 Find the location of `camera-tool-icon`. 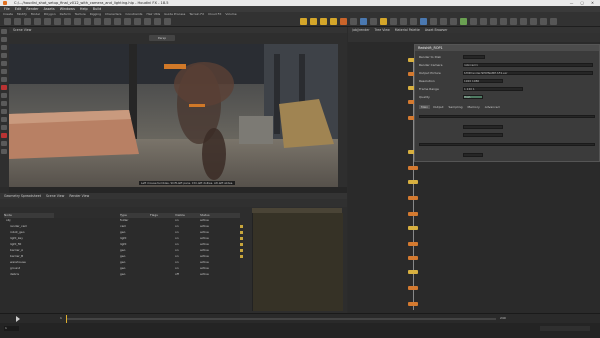

camera-tool-icon is located at coordinates (303, 21).